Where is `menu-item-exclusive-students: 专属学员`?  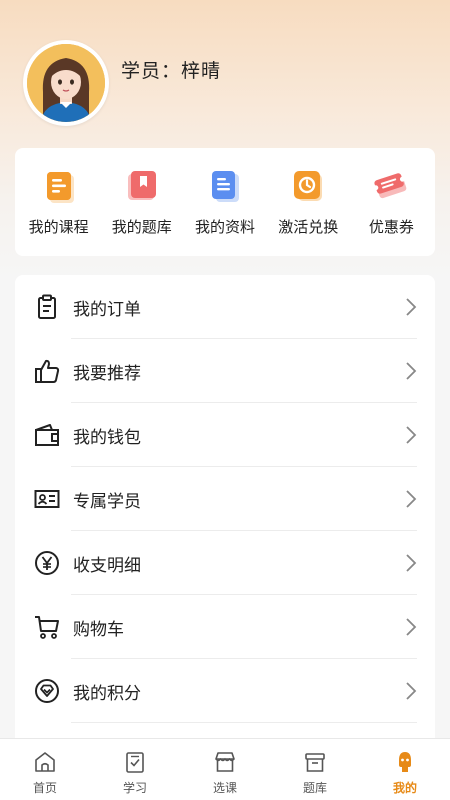 menu-item-exclusive-students: 专属学员 is located at coordinates (225, 499).